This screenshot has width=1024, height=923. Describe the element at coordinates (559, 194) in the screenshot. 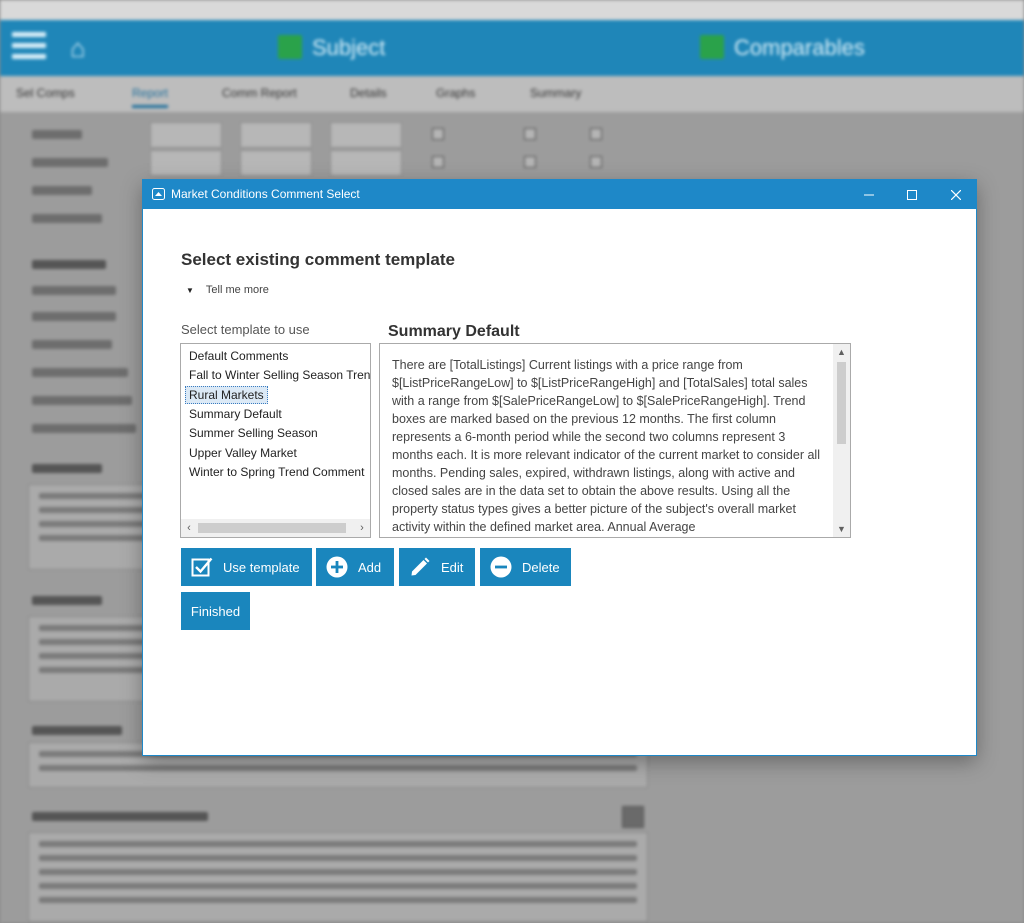

I see `dialog-titlebar: Market Conditions Comment Select` at that location.